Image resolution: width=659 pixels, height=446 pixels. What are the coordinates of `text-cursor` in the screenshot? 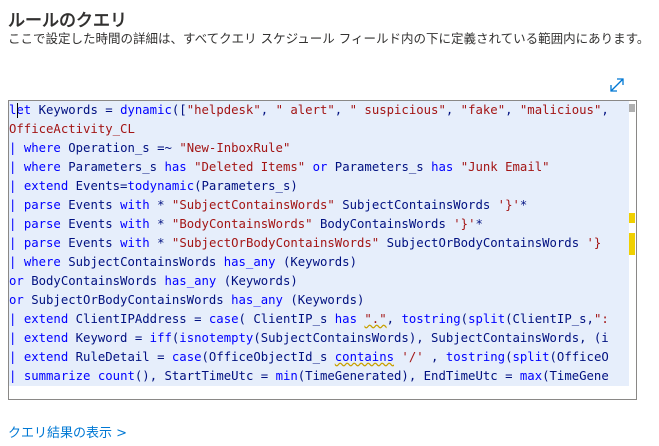 It's located at (17, 110).